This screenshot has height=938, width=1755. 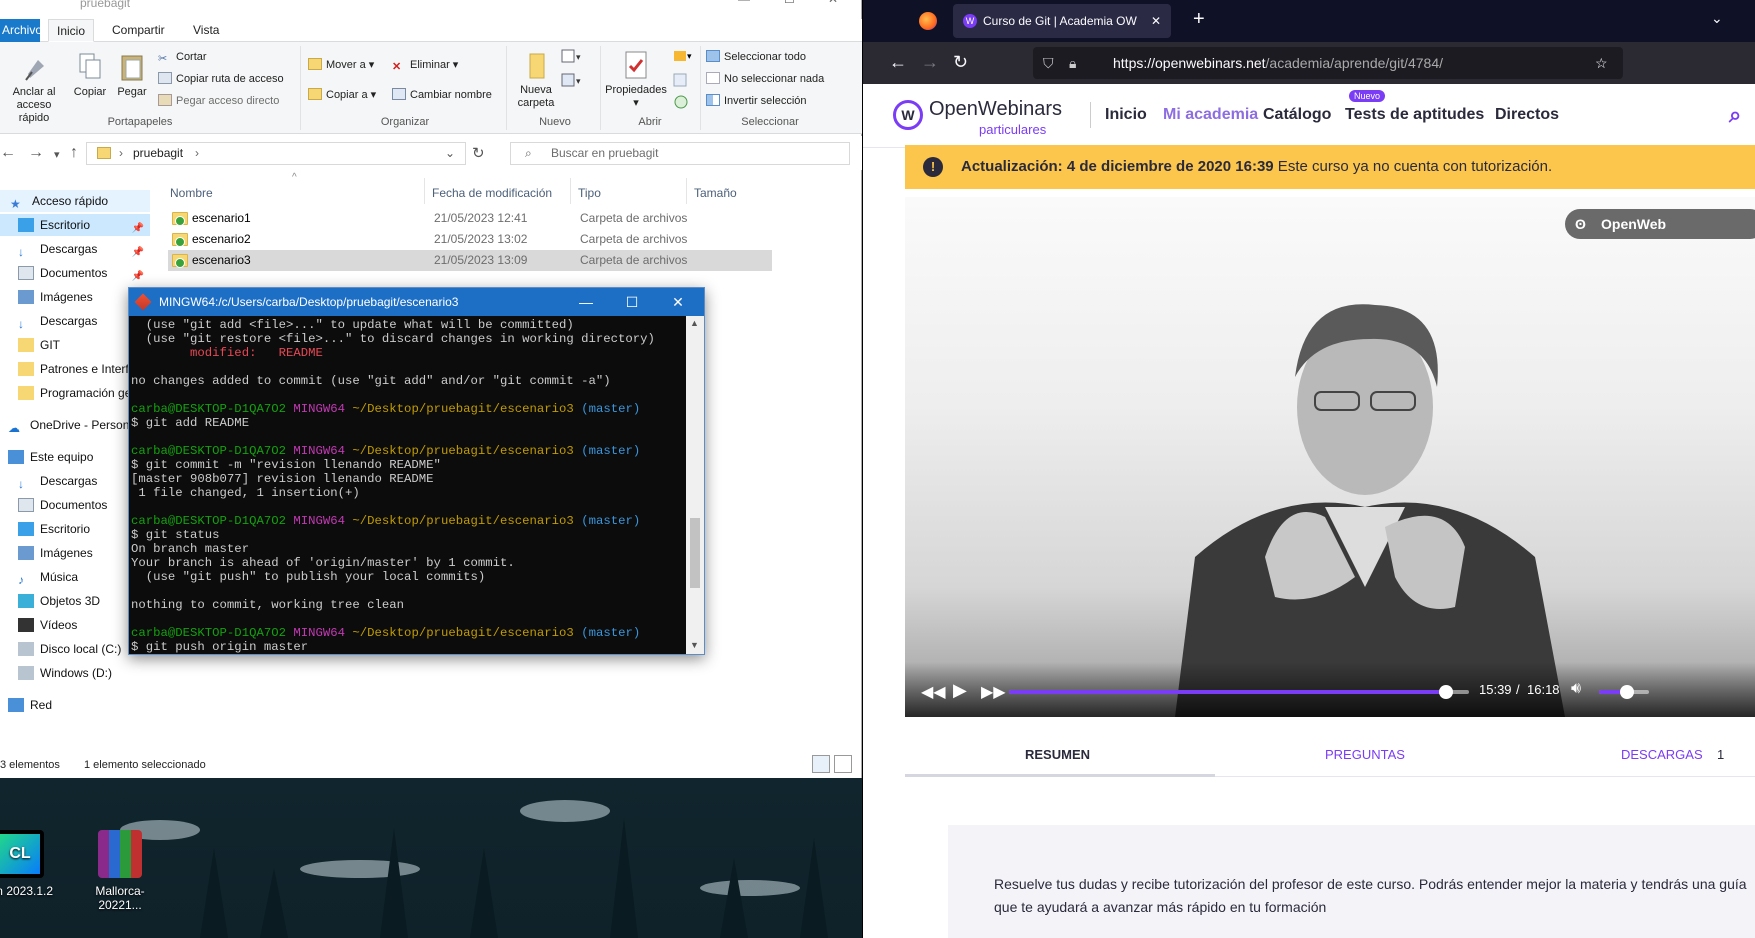 I want to click on path-segment: pruebagit, so click(x=158, y=153).